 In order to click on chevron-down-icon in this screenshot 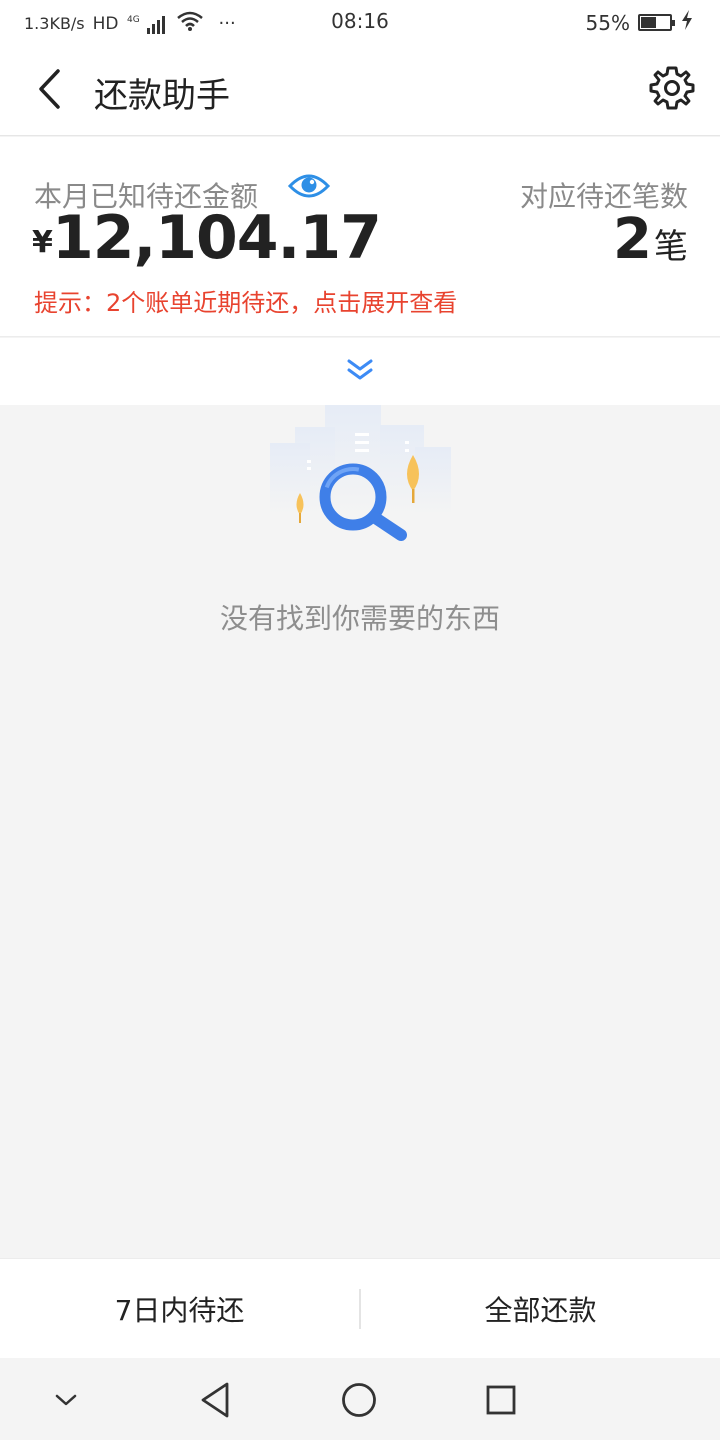, I will do `click(66, 1400)`.